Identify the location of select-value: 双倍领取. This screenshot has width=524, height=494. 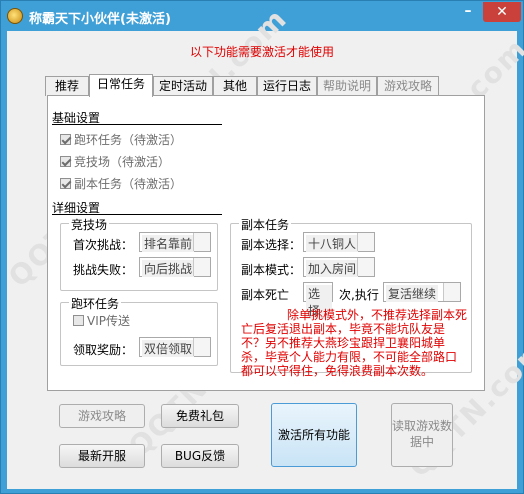
(168, 348).